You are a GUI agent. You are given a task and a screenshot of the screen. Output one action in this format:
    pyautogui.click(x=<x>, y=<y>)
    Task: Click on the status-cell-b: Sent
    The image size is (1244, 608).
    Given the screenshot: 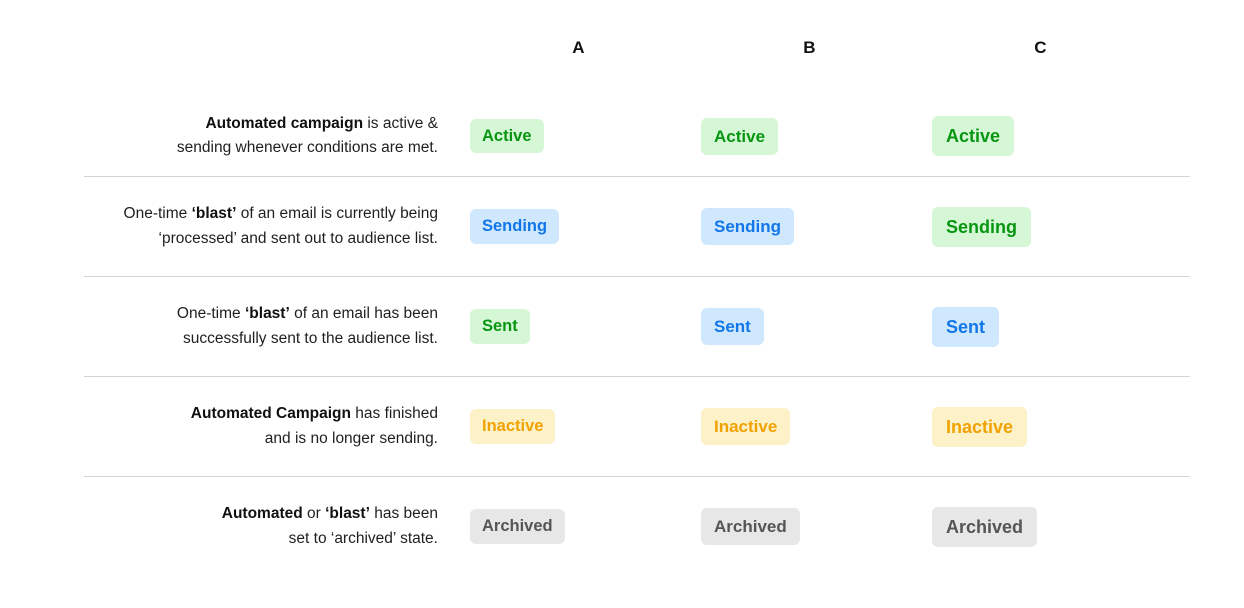 What is the action you would take?
    pyautogui.click(x=802, y=326)
    